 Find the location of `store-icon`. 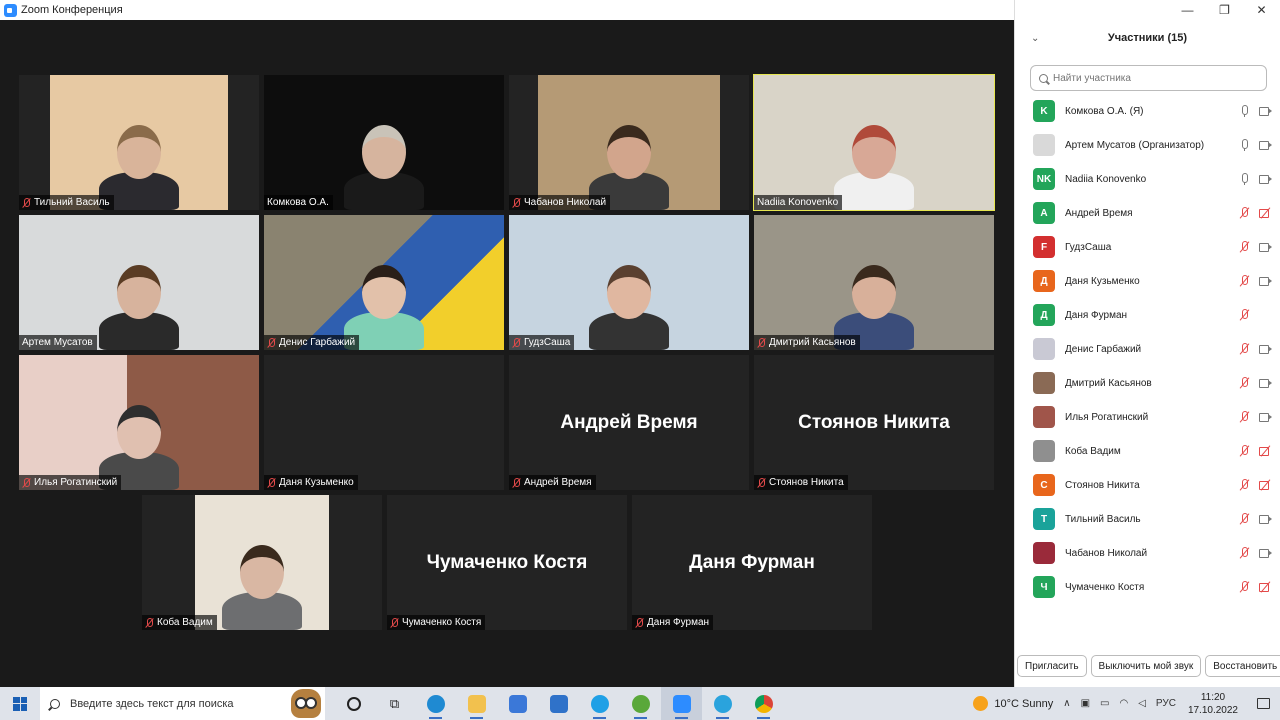

store-icon is located at coordinates (517, 703).